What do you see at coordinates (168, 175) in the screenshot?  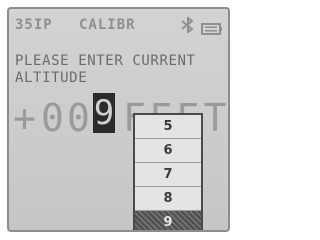 I see `digit-option: 7` at bounding box center [168, 175].